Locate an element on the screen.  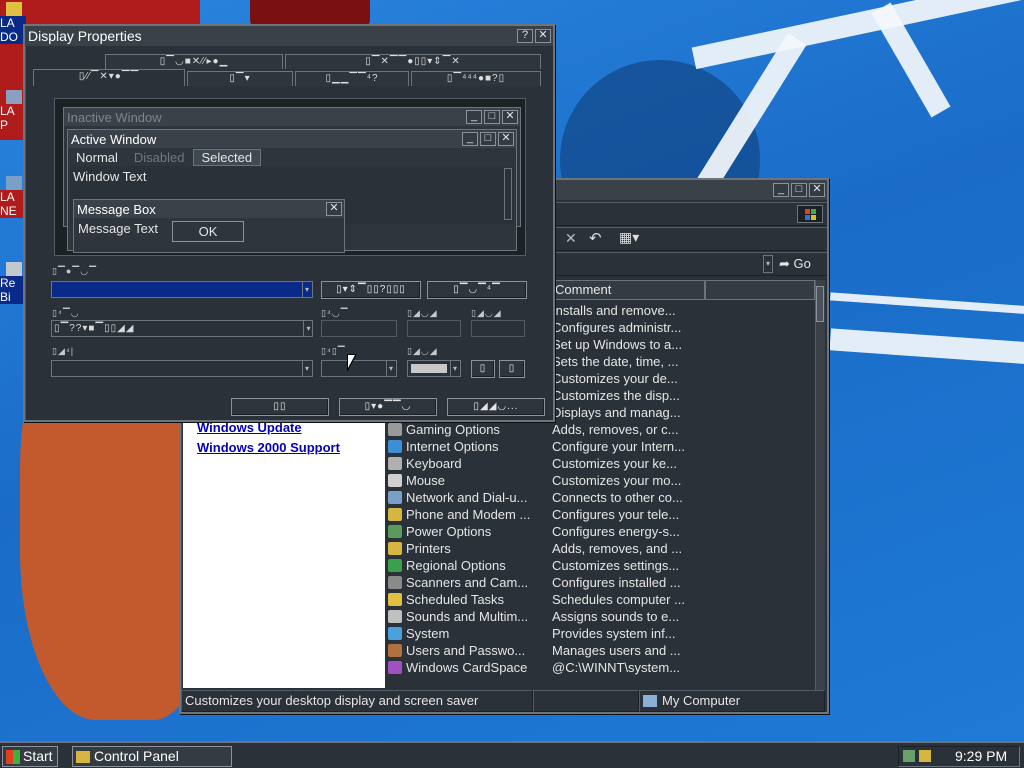
active-window-title: Active Window is located at coordinates (114, 139).